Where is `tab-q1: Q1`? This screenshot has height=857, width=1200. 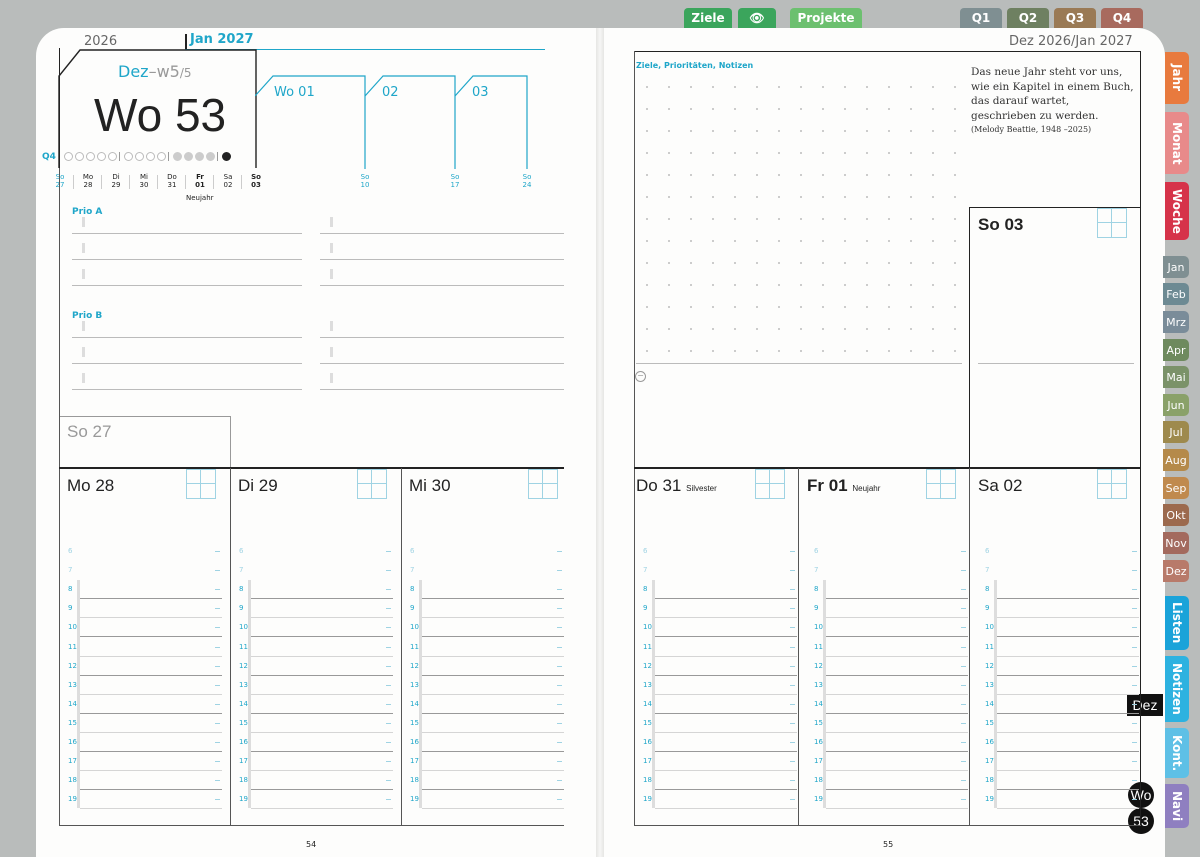
tab-q1: Q1 is located at coordinates (981, 18).